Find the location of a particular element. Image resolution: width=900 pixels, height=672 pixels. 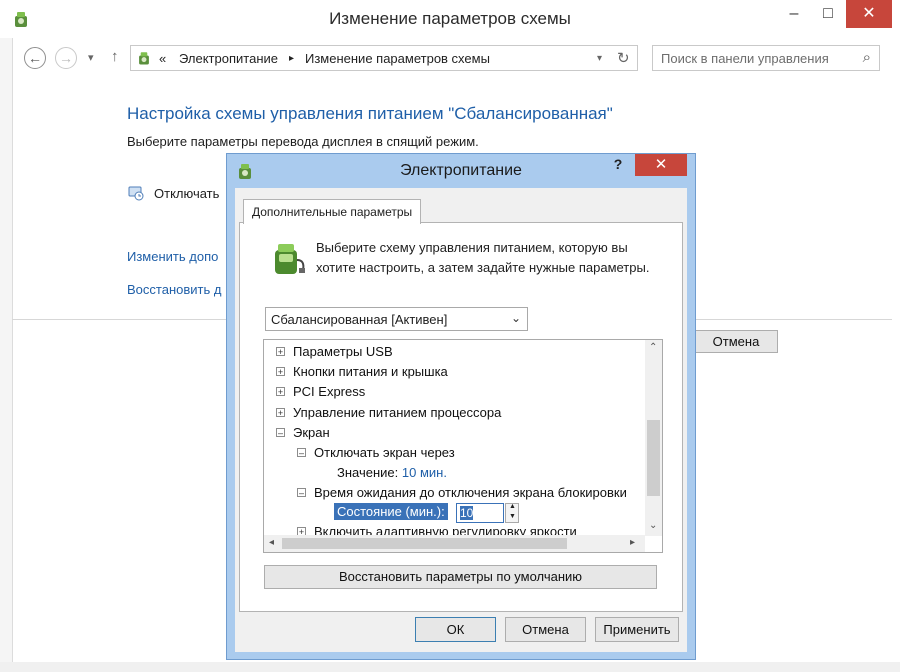

tree-item-label: Включить адаптивную регулировку яркости is located at coordinates (445, 529).